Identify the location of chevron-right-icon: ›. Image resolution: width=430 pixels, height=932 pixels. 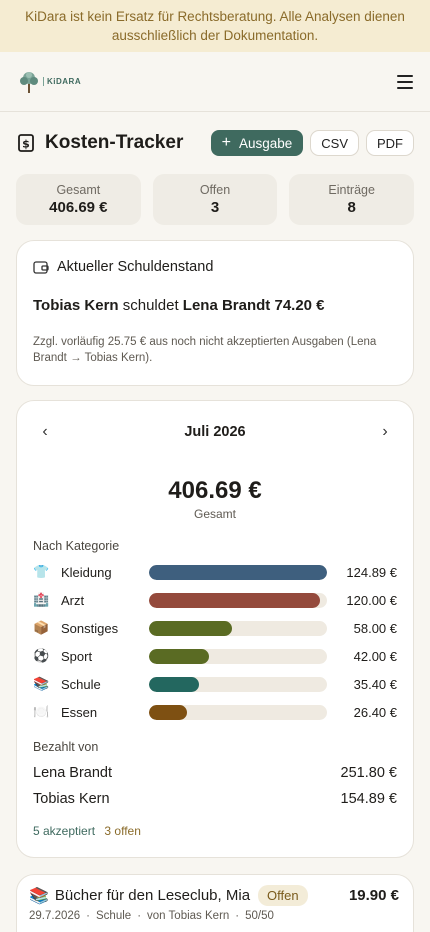
(385, 432).